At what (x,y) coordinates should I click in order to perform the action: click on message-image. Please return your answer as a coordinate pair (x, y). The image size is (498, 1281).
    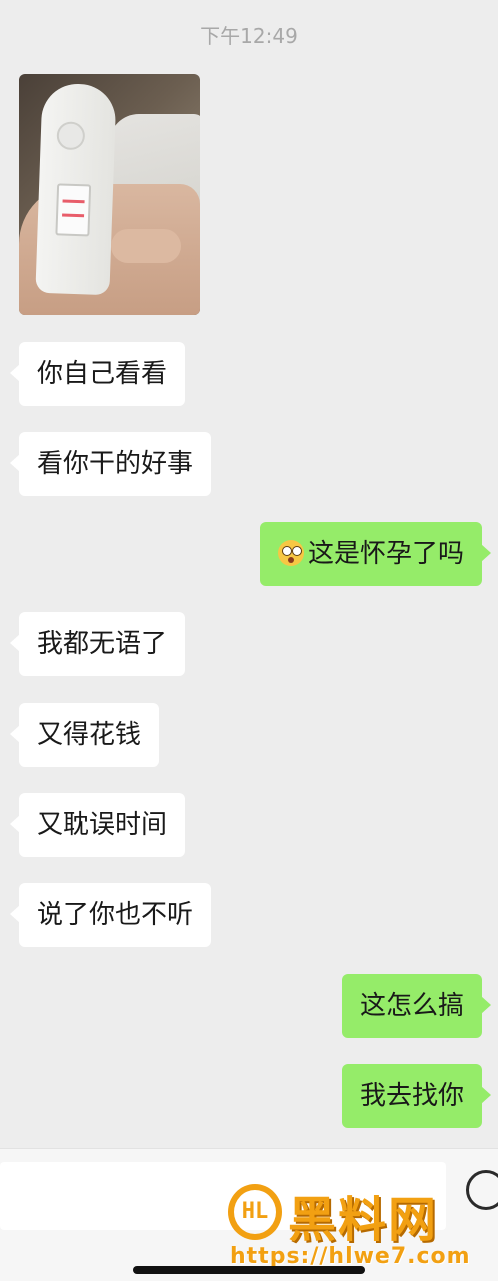
    Looking at the image, I should click on (109, 194).